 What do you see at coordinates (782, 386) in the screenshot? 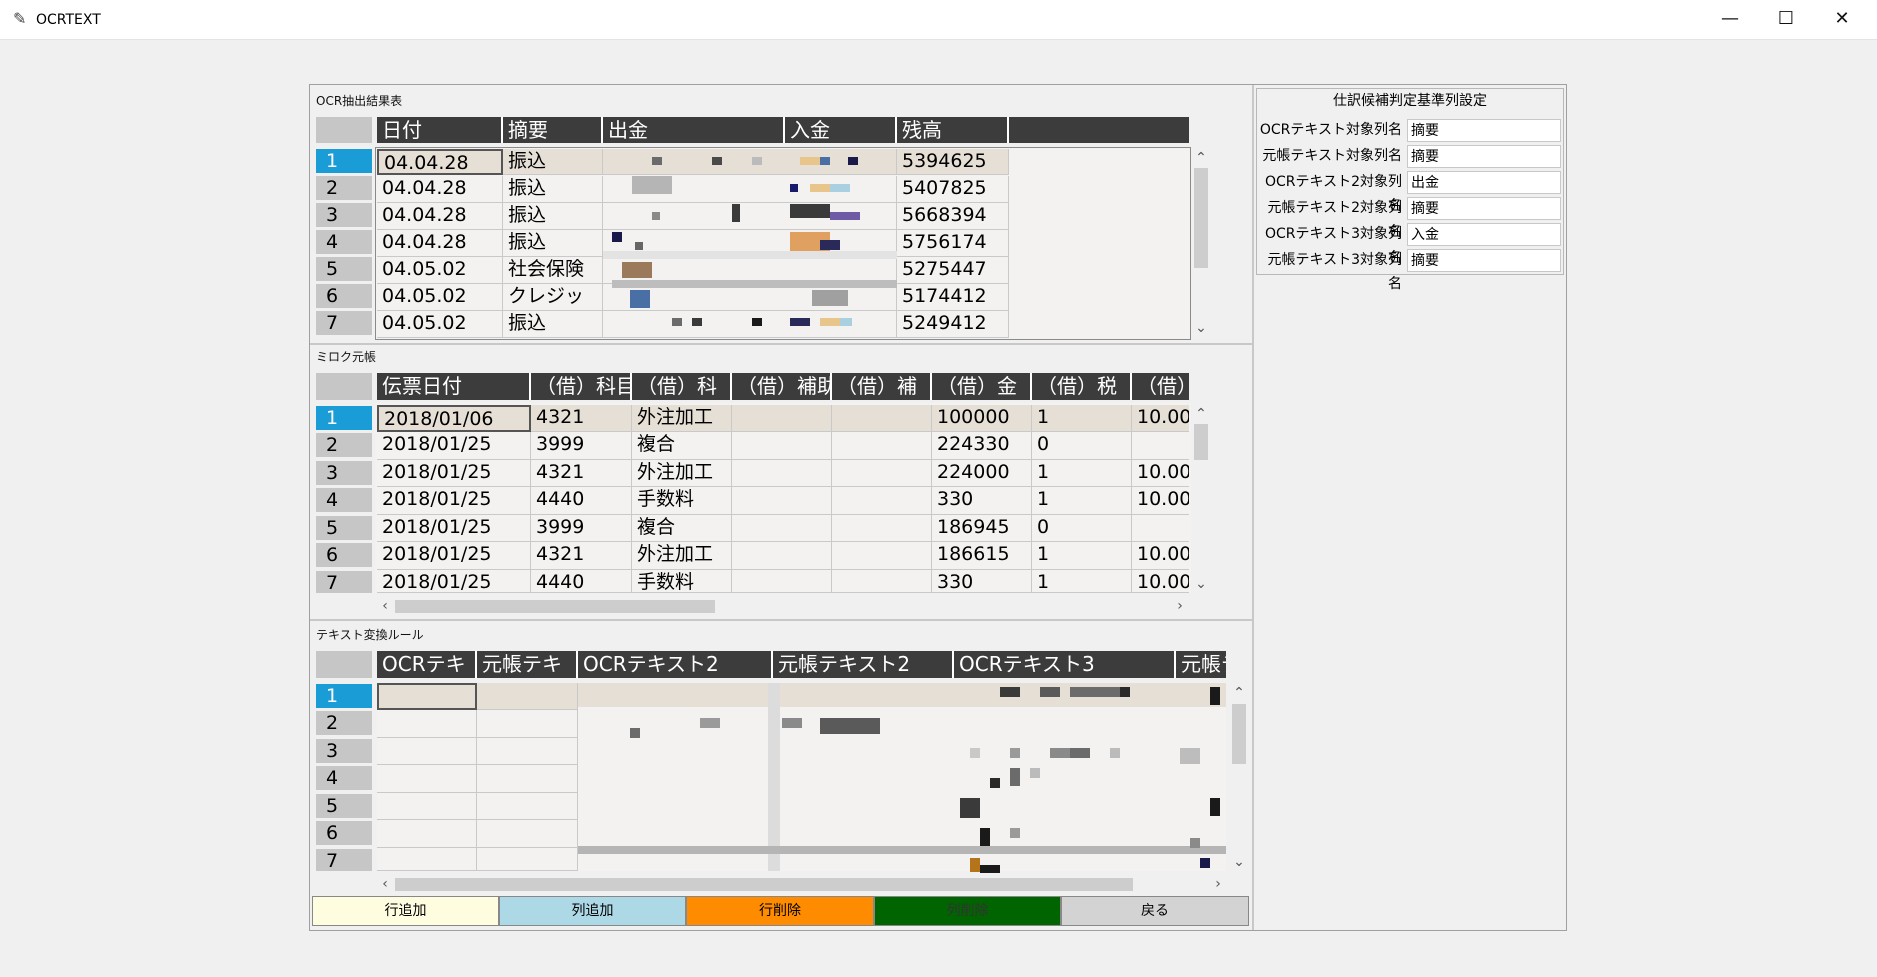
I see `col-header-debit-sub: （借）補助` at bounding box center [782, 386].